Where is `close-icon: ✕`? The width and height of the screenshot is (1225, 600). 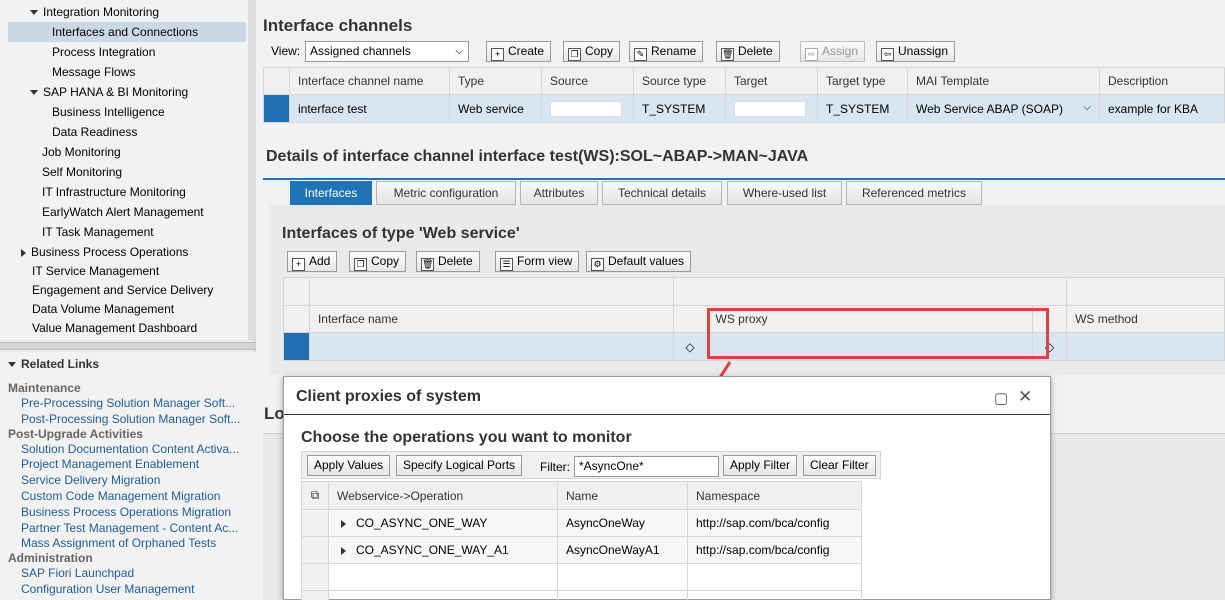 close-icon: ✕ is located at coordinates (1025, 397).